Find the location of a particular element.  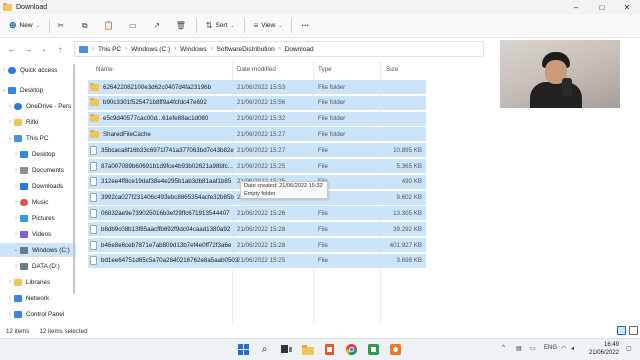

breadcrumb-this-pc: This PC is located at coordinates (109, 49).